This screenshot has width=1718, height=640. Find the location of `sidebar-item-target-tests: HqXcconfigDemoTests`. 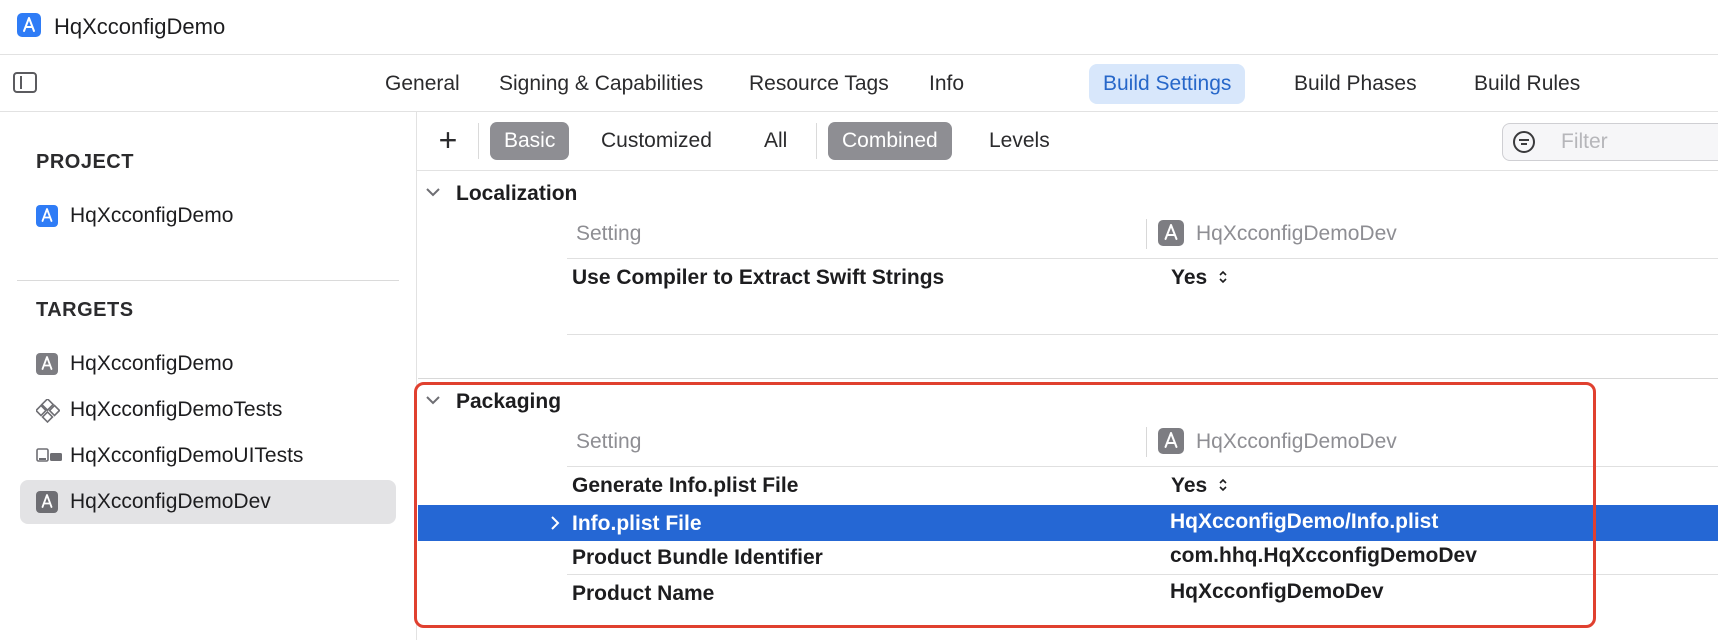

sidebar-item-target-tests: HqXcconfigDemoTests is located at coordinates (208, 410).